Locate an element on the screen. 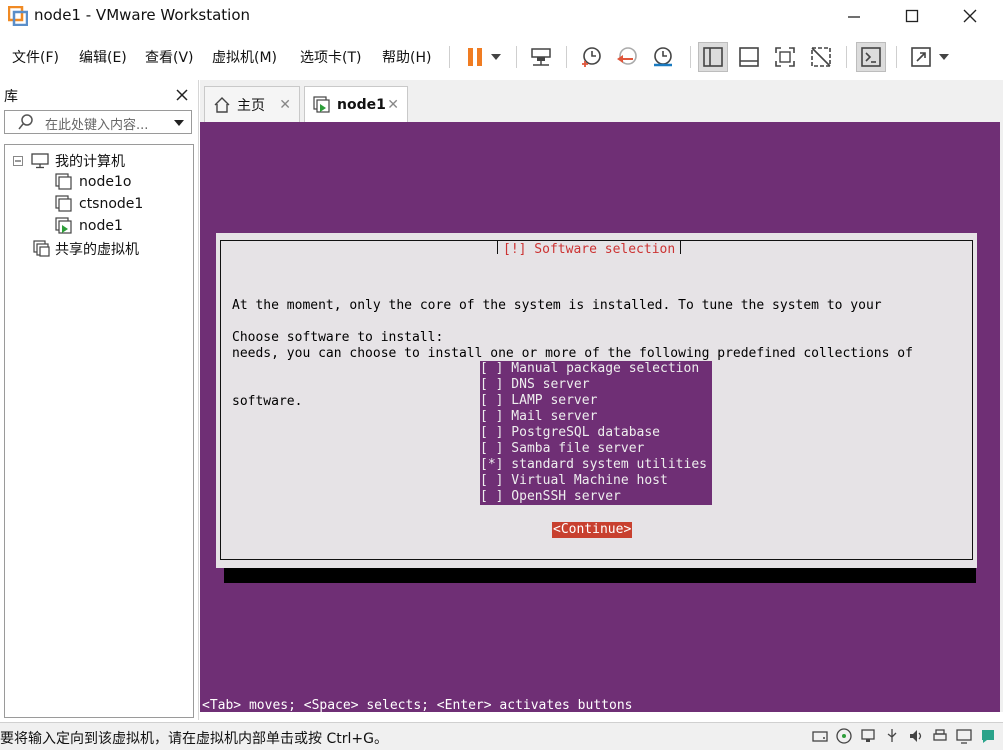 The width and height of the screenshot is (1003, 750). pause-icon is located at coordinates (475, 57).